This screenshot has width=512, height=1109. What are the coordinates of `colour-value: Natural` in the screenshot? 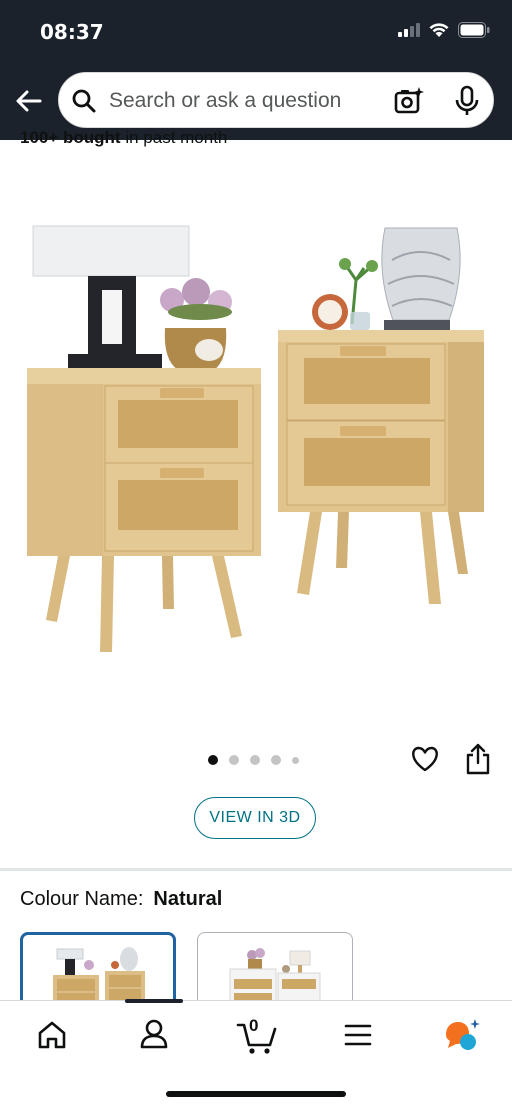 It's located at (188, 899).